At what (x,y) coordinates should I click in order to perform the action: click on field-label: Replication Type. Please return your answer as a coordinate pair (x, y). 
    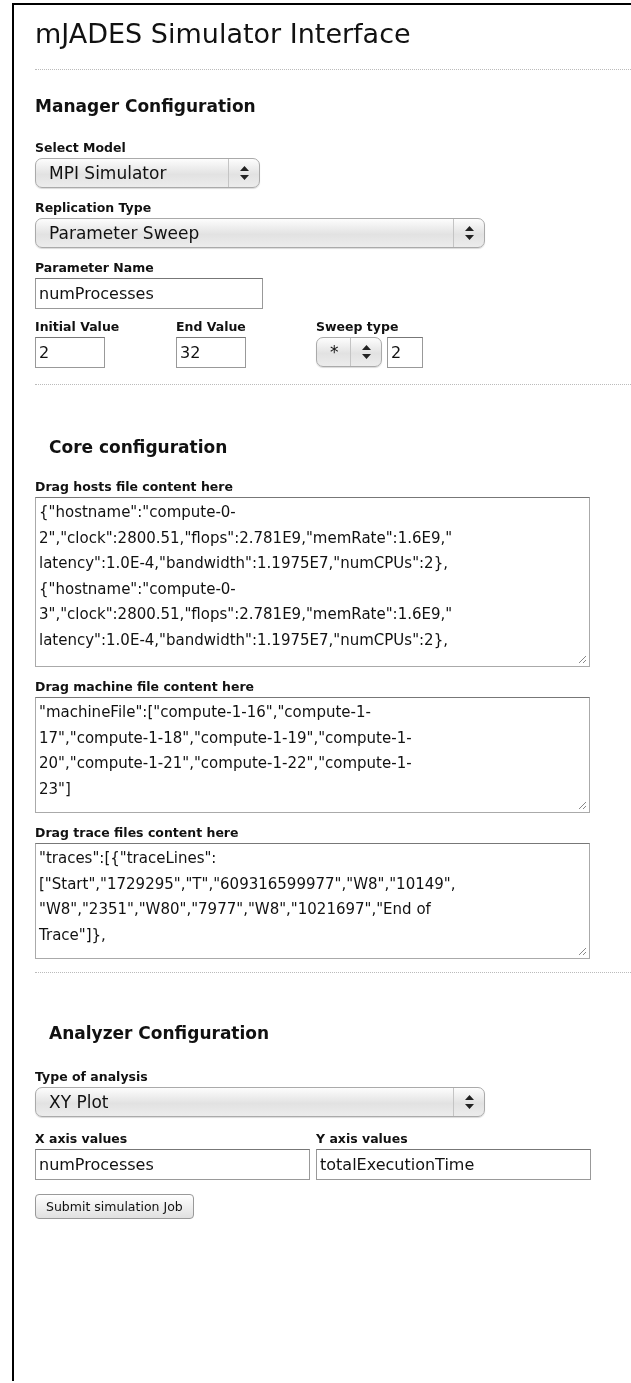
    Looking at the image, I should click on (94, 208).